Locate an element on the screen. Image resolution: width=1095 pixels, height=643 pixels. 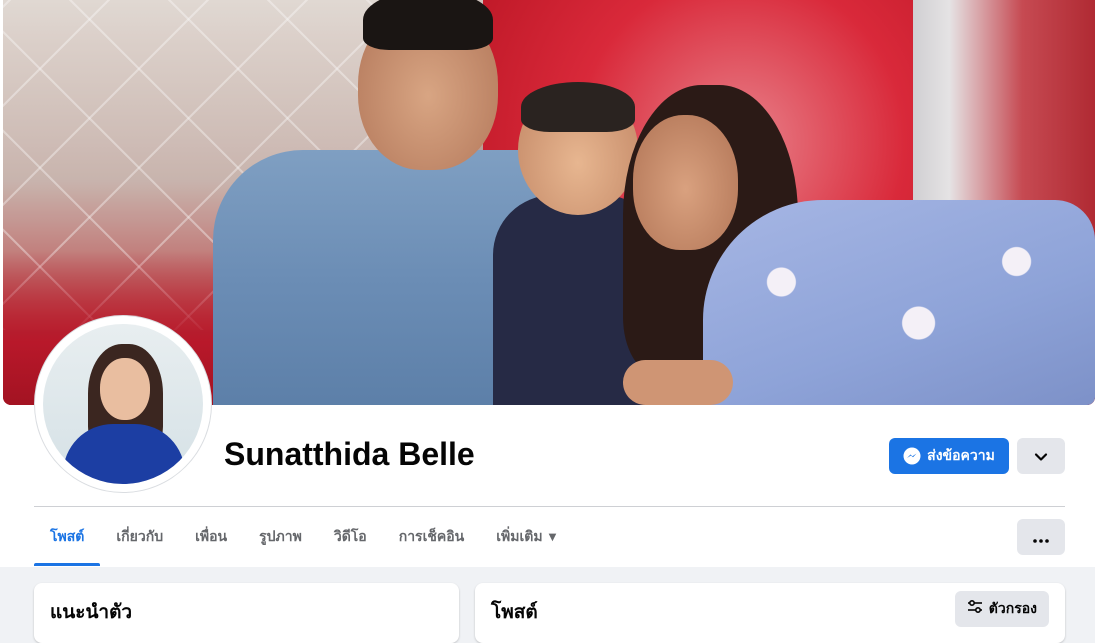
messenger-icon is located at coordinates (912, 456).